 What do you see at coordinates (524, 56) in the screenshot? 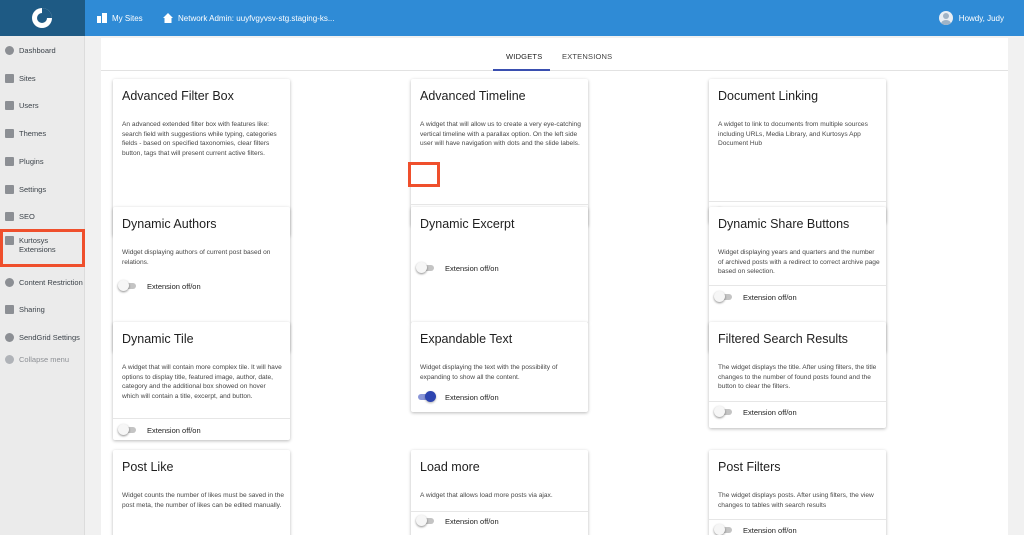
I see `tab-widgets: WIDGETS` at bounding box center [524, 56].